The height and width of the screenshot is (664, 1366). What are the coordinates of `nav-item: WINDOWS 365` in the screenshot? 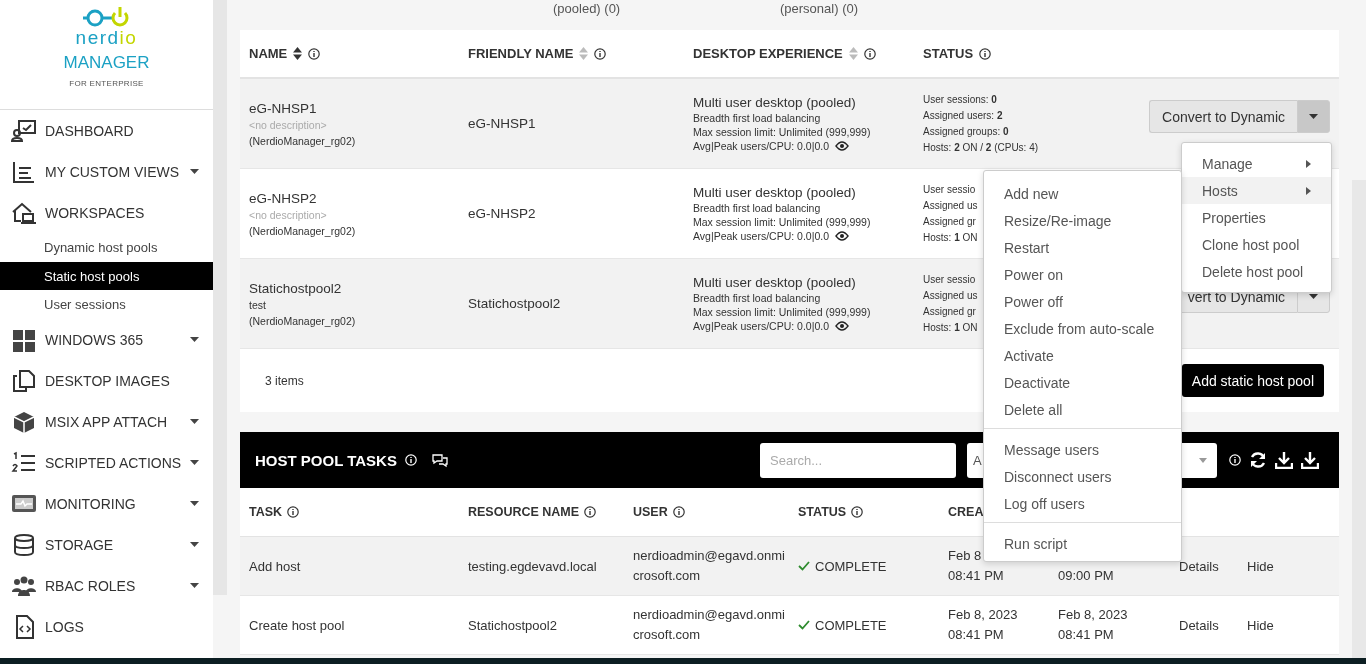 It's located at (106, 340).